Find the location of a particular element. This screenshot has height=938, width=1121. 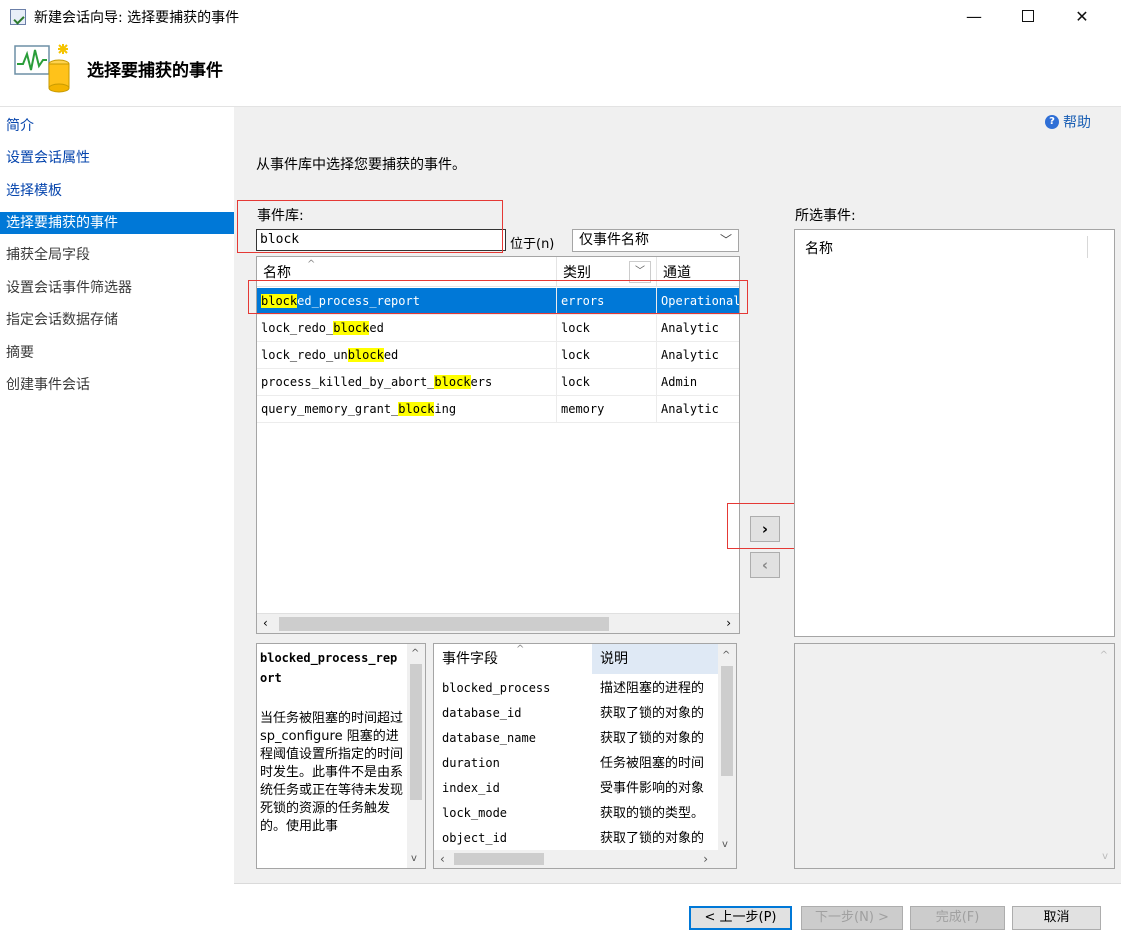

cancel-button: 取消 is located at coordinates (1056, 918).